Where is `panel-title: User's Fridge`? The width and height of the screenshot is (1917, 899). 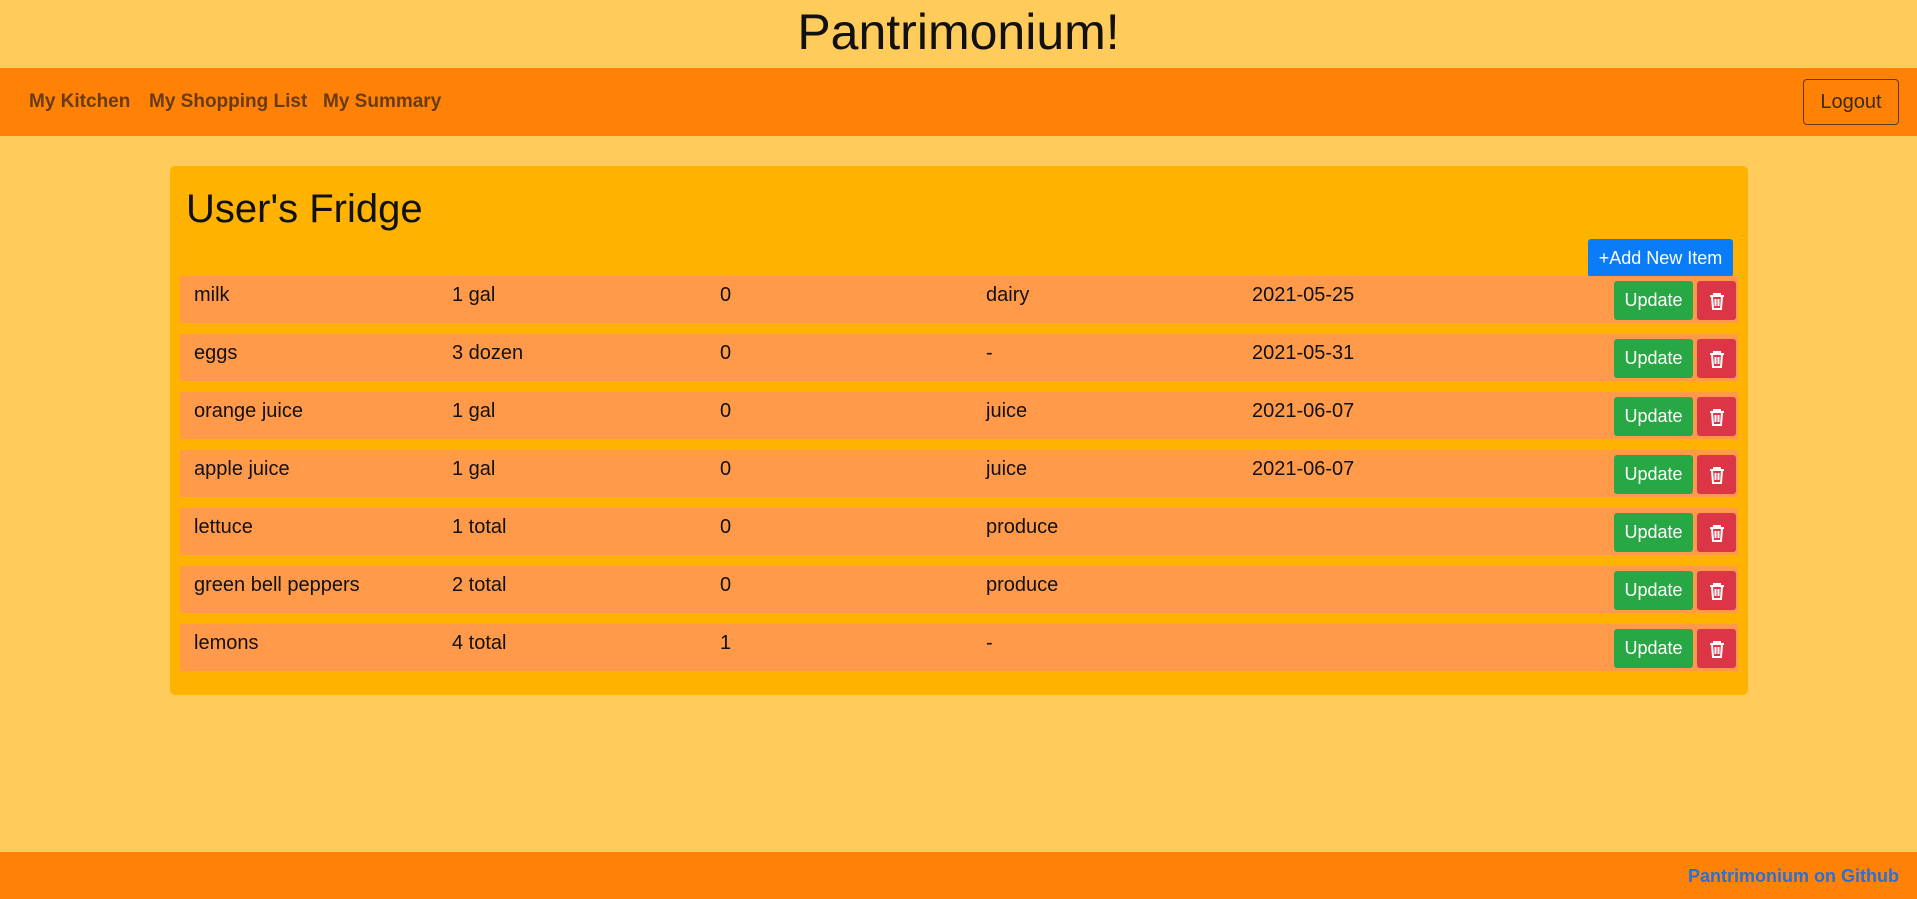
panel-title: User's Fridge is located at coordinates (304, 209).